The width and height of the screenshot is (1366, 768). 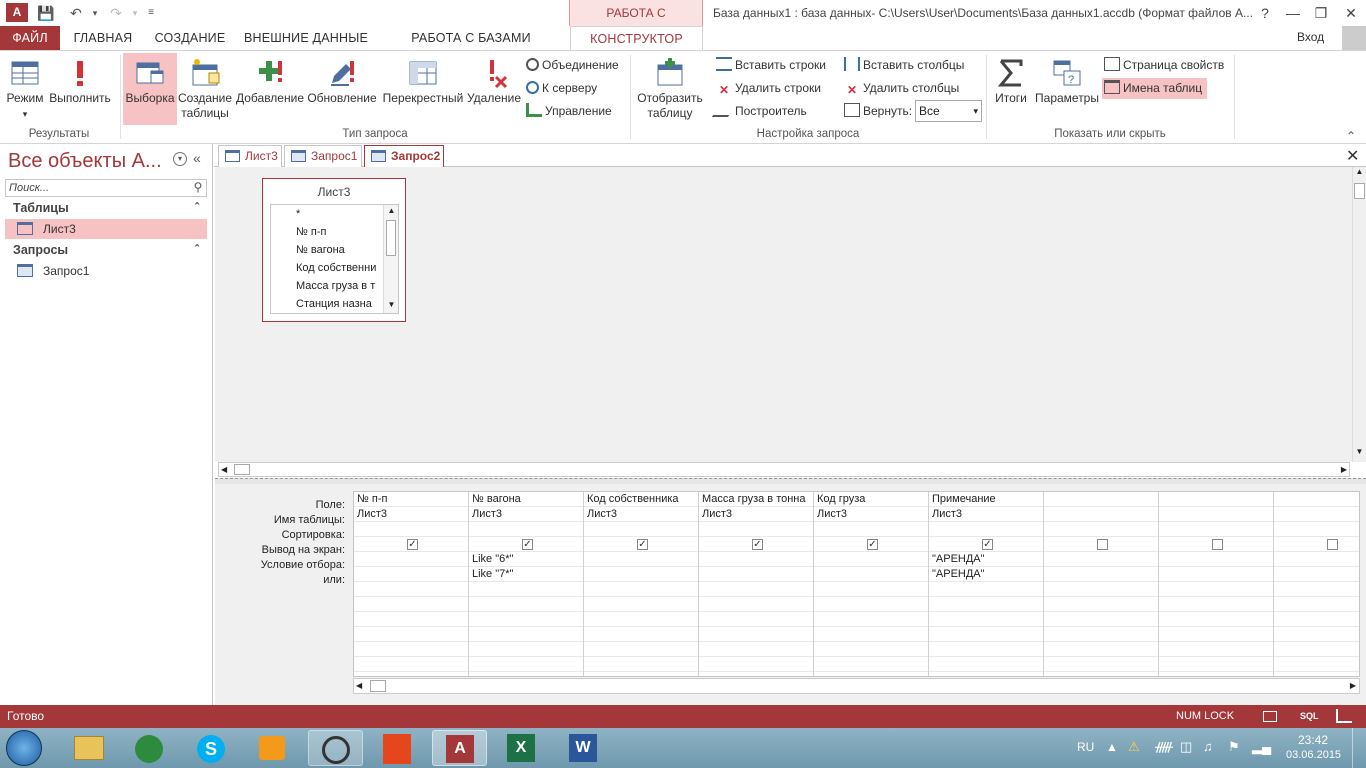 I want to click on undo-dropdown-icon: ▾, so click(x=95, y=13).